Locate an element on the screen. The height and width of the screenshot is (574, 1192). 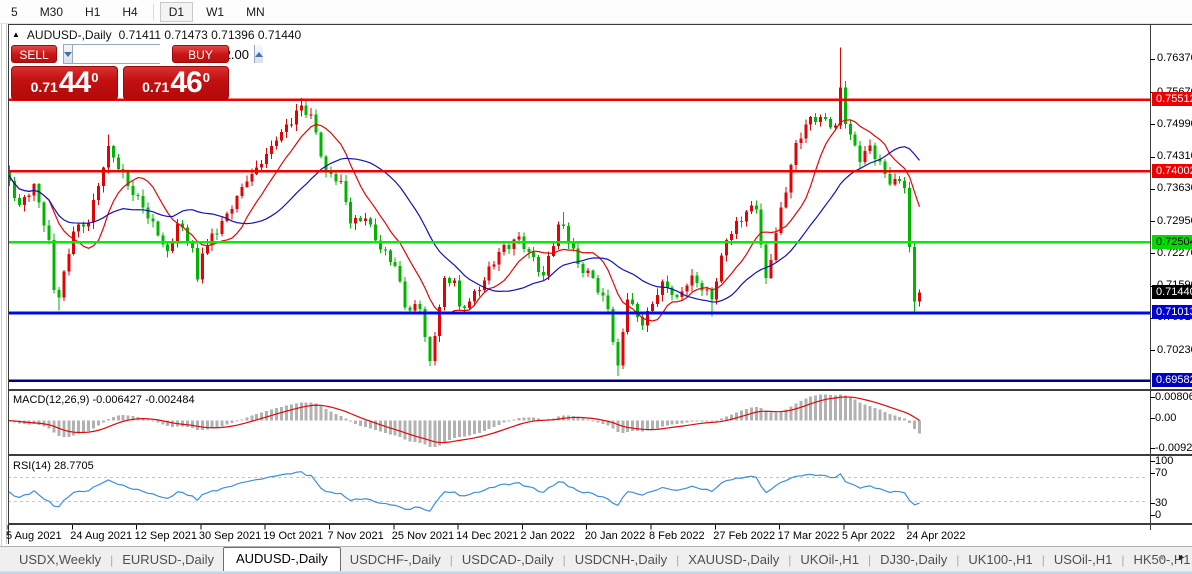
symbol-tab-usdchf-daily: USDCHF-,Daily is located at coordinates (395, 560).